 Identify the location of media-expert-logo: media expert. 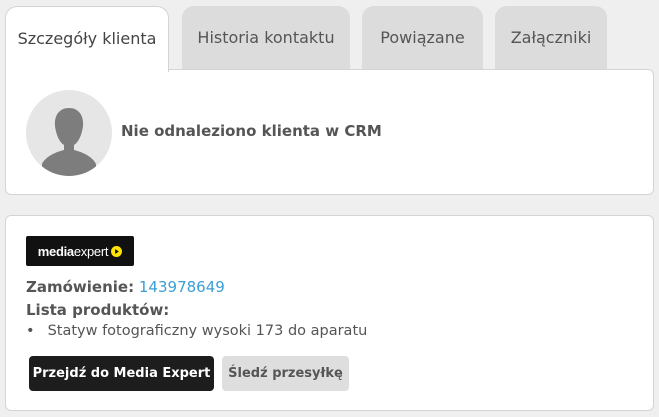
(80, 251).